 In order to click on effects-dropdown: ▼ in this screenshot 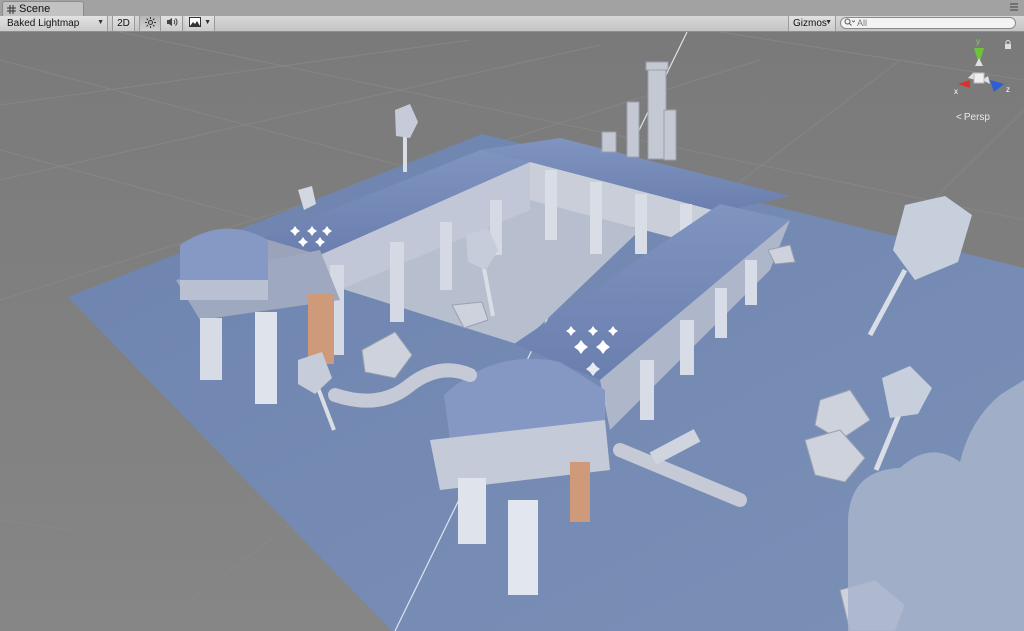, I will do `click(200, 23)`.